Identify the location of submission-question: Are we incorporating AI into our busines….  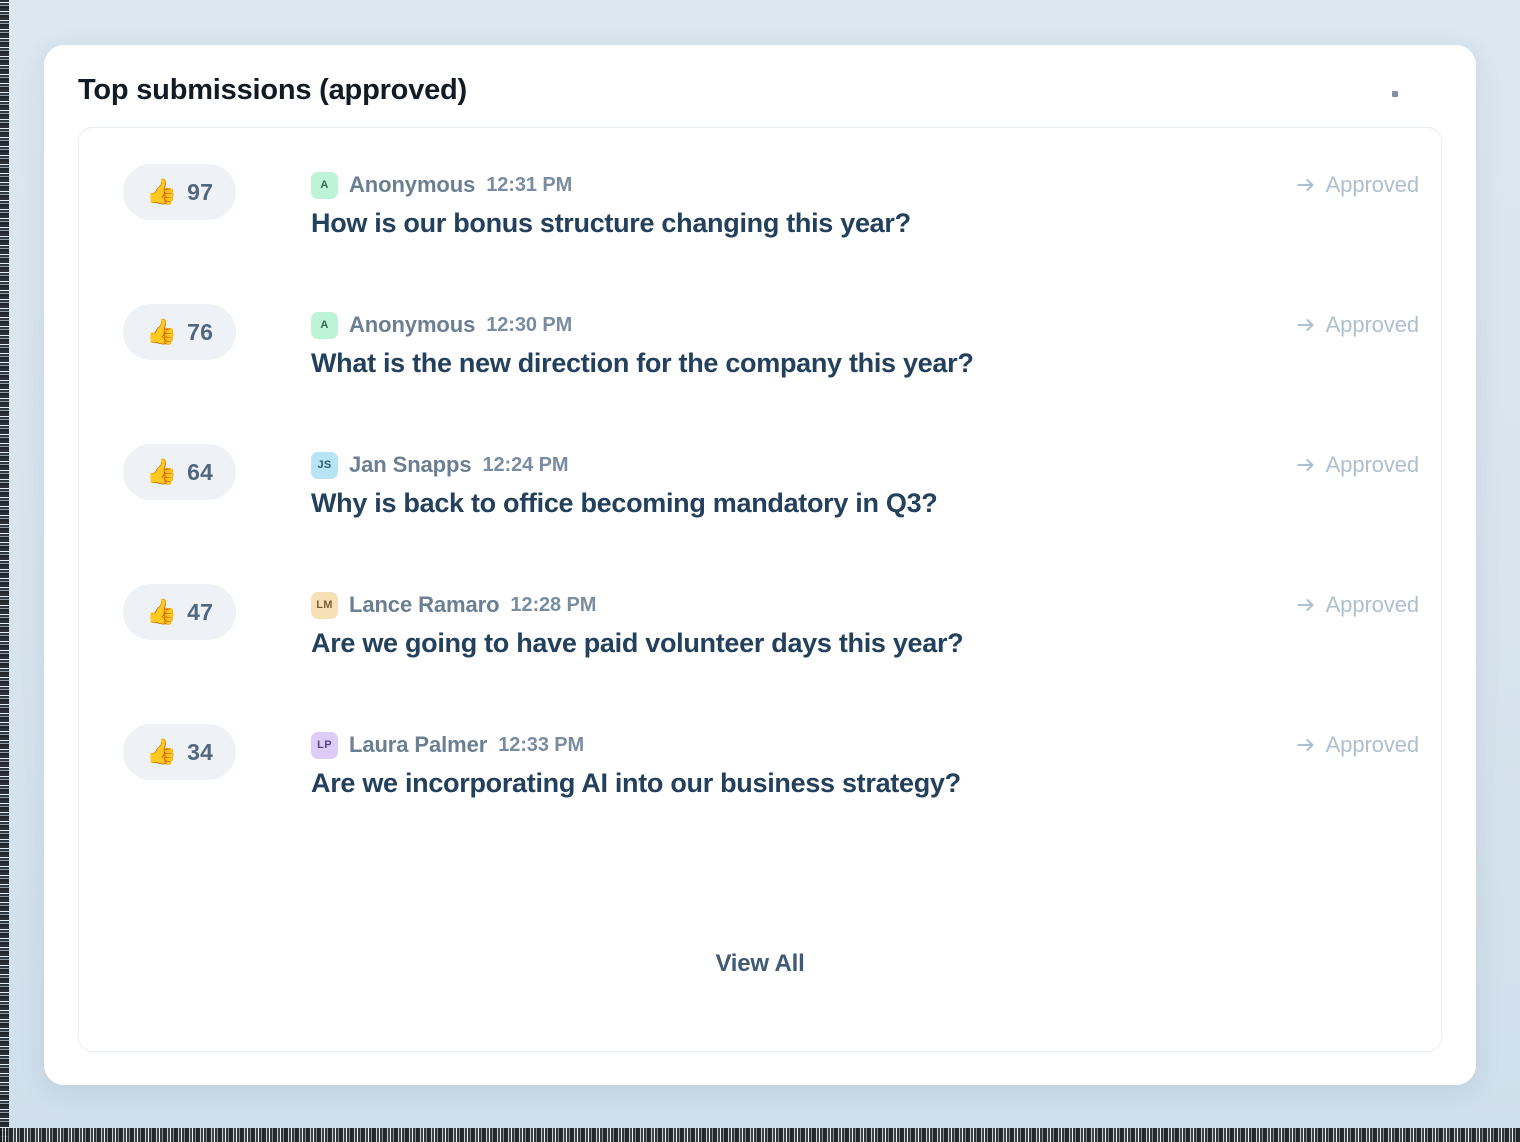
(636, 783).